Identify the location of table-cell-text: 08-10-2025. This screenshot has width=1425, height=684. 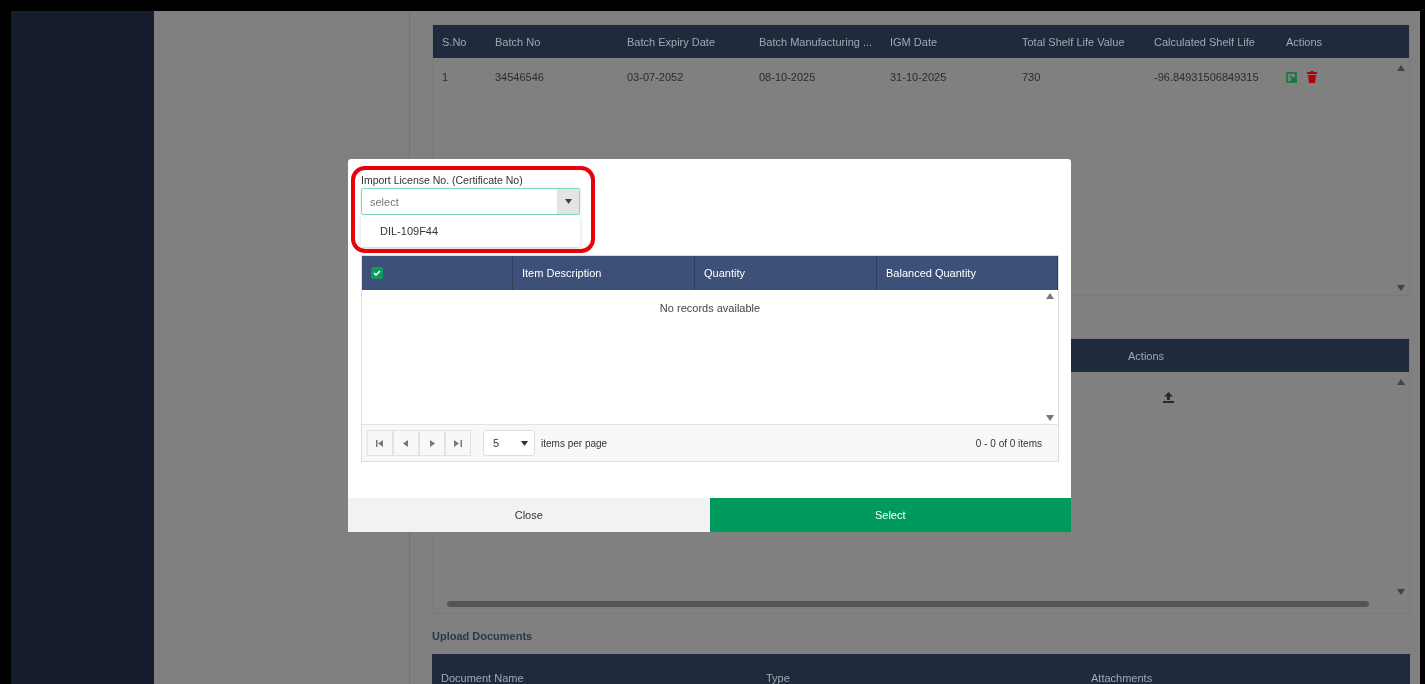
(787, 77).